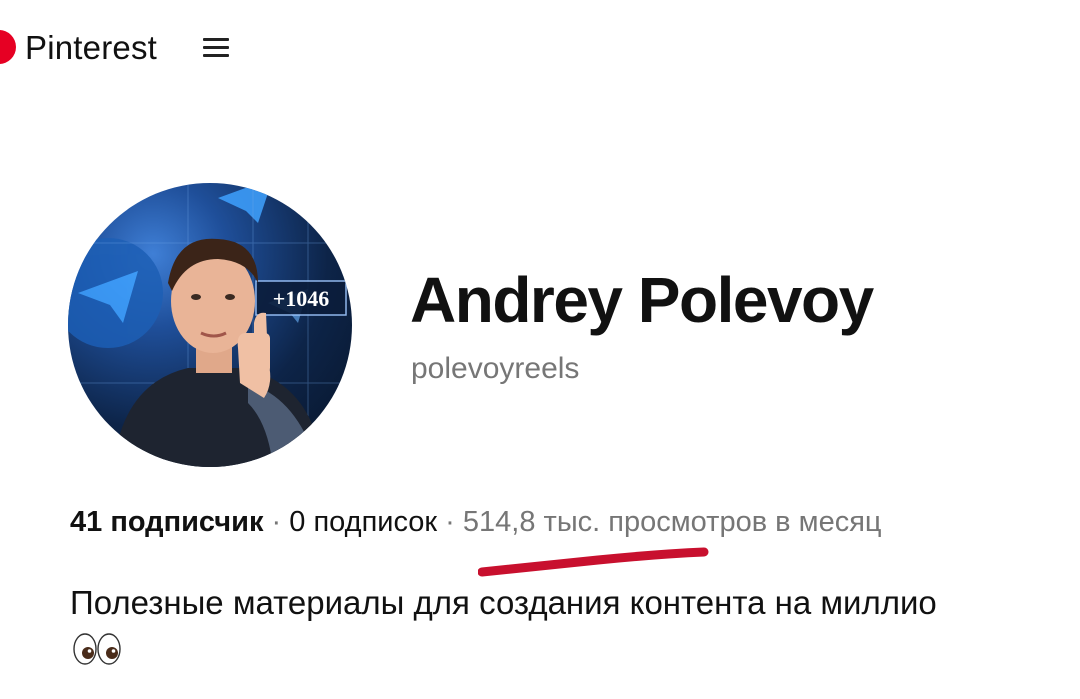 The height and width of the screenshot is (699, 1080). I want to click on brand-name: Pinterest, so click(91, 48).